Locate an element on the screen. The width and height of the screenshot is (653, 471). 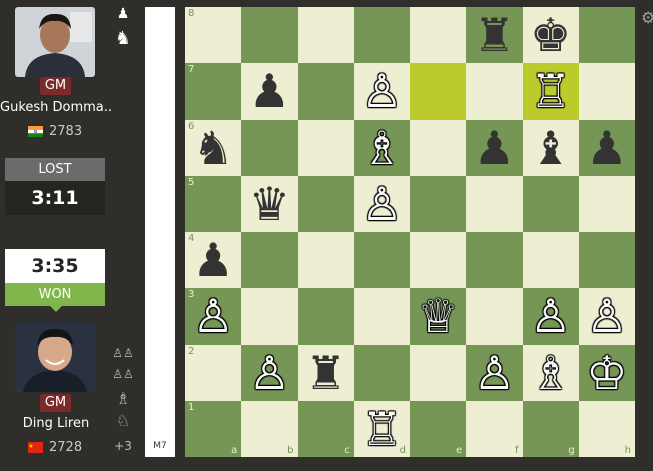
square-a7: 7 is located at coordinates (213, 91).